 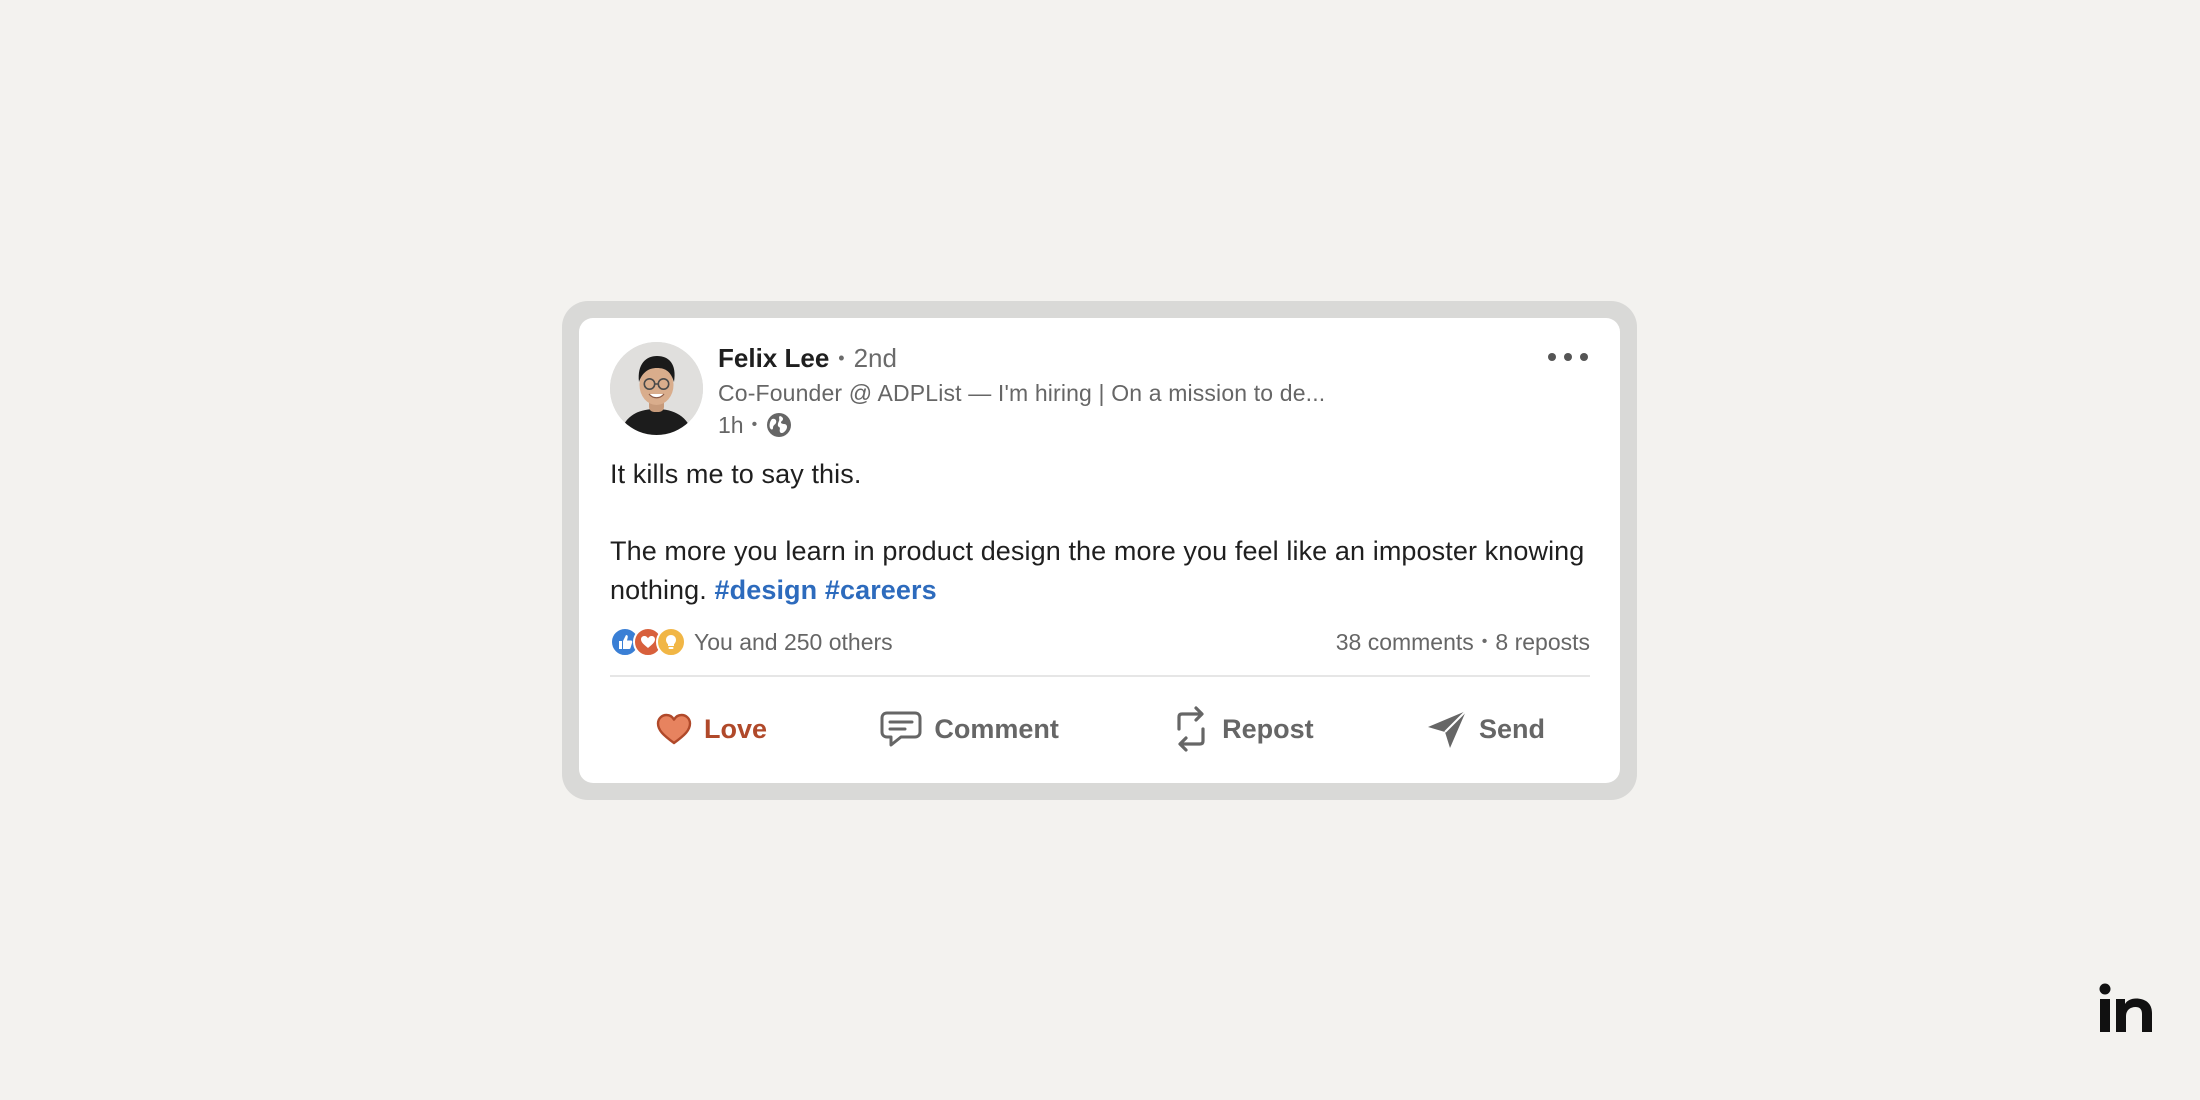 What do you see at coordinates (1100, 729) in the screenshot?
I see `post-actions: Love Comment Repost Send` at bounding box center [1100, 729].